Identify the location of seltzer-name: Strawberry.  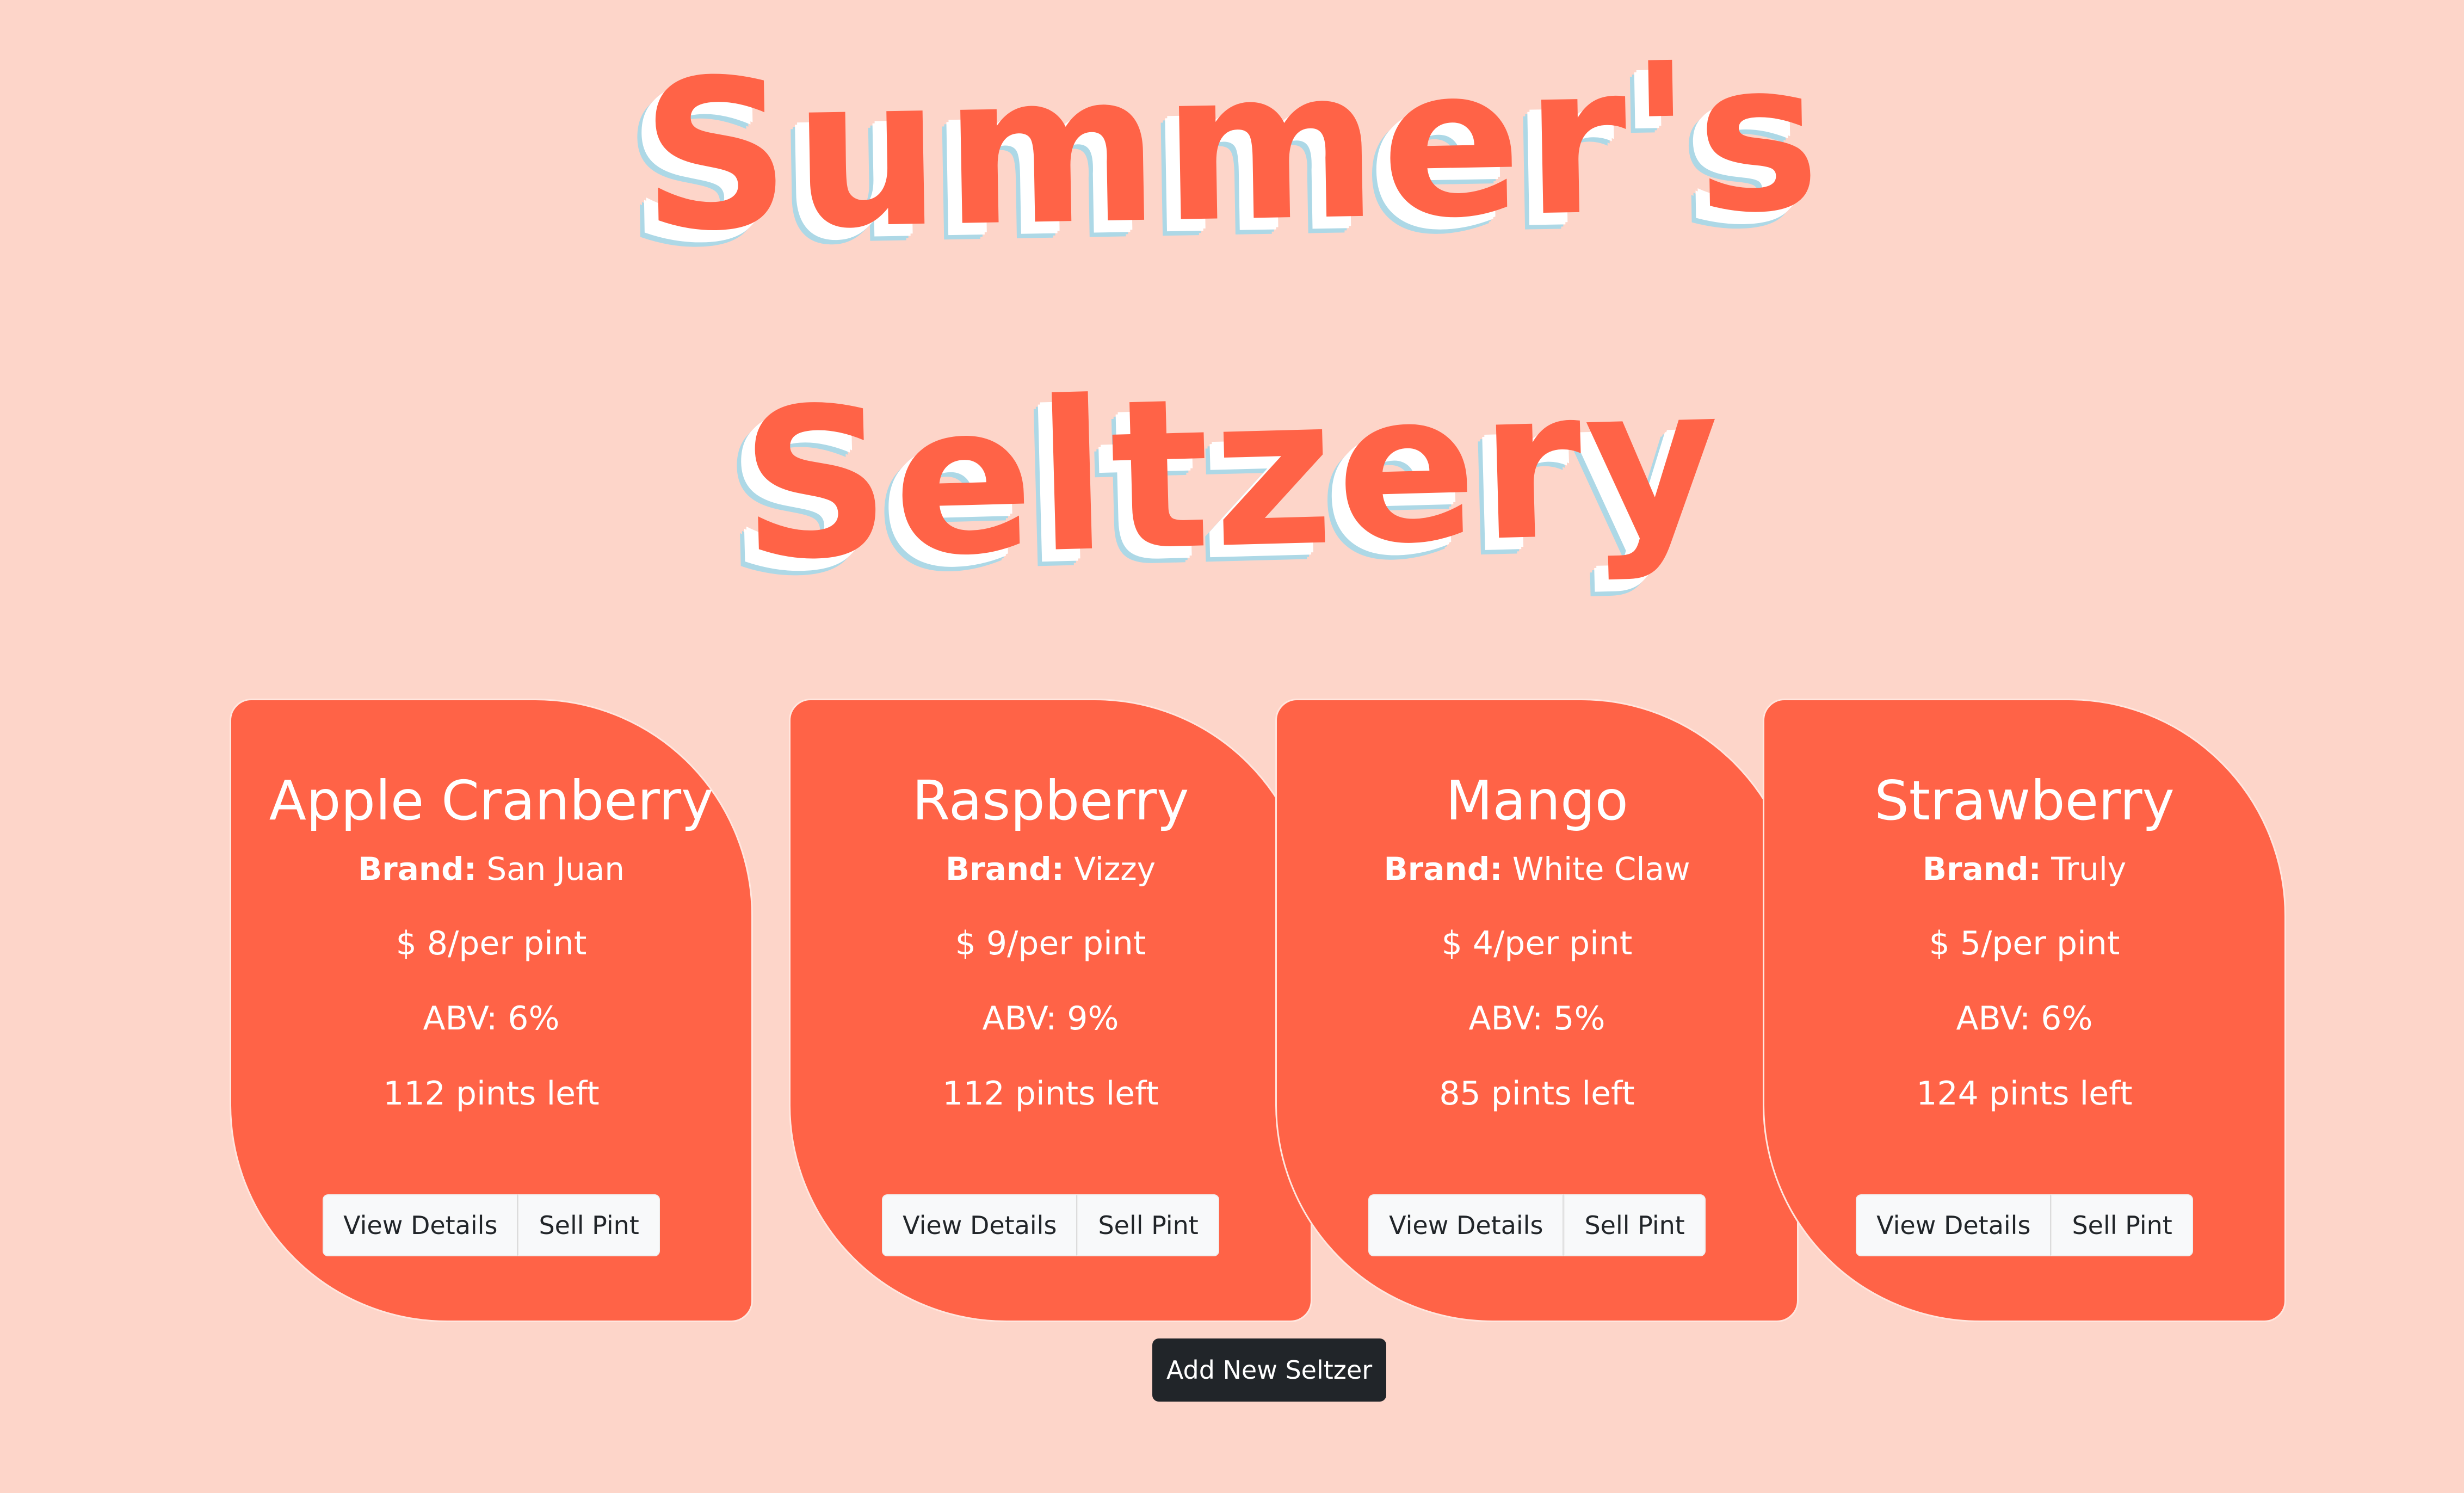
(2024, 800).